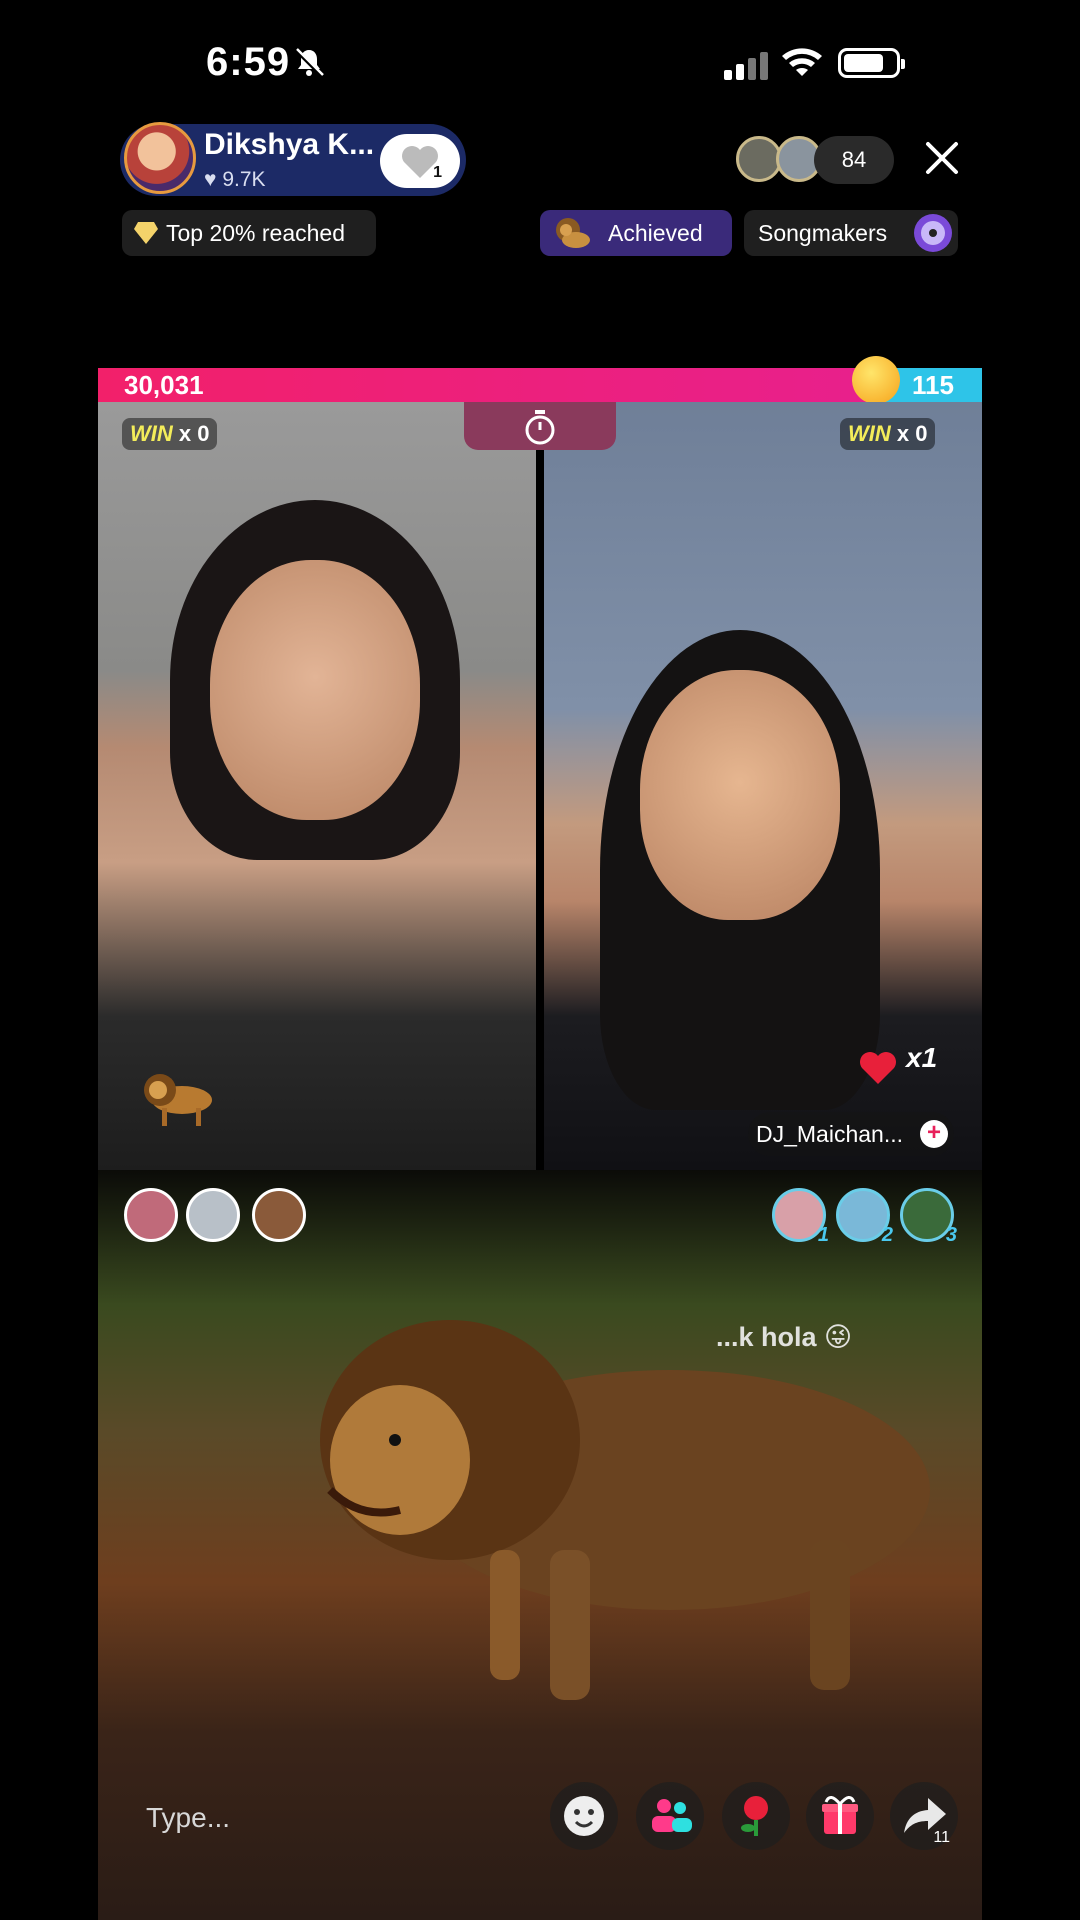  What do you see at coordinates (942, 158) in the screenshot?
I see `close-icon` at bounding box center [942, 158].